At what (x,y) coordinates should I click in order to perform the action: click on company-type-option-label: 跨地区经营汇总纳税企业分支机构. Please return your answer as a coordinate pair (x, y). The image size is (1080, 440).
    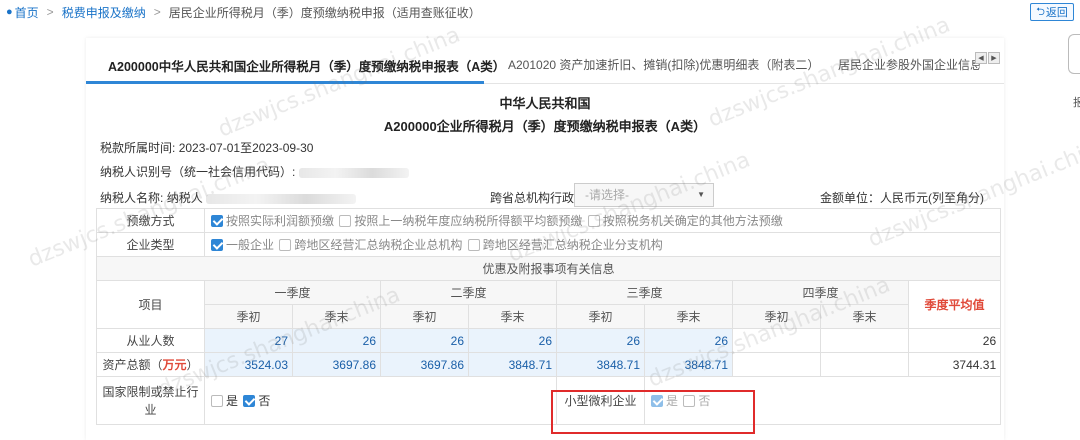
    Looking at the image, I should click on (572, 245).